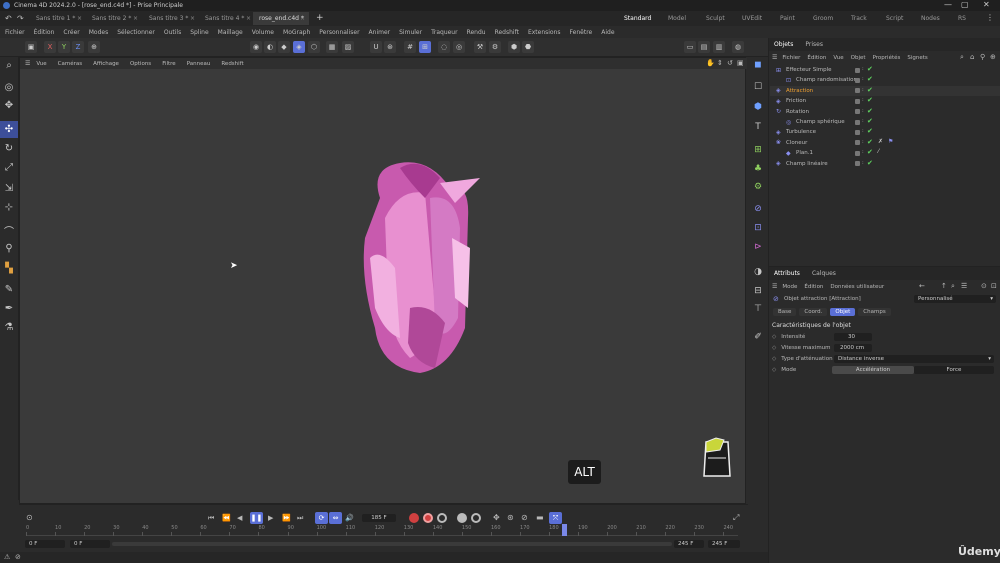 This screenshot has height=563, width=1000. What do you see at coordinates (510, 517) in the screenshot?
I see `scale-key-icon: ⊛` at bounding box center [510, 517].